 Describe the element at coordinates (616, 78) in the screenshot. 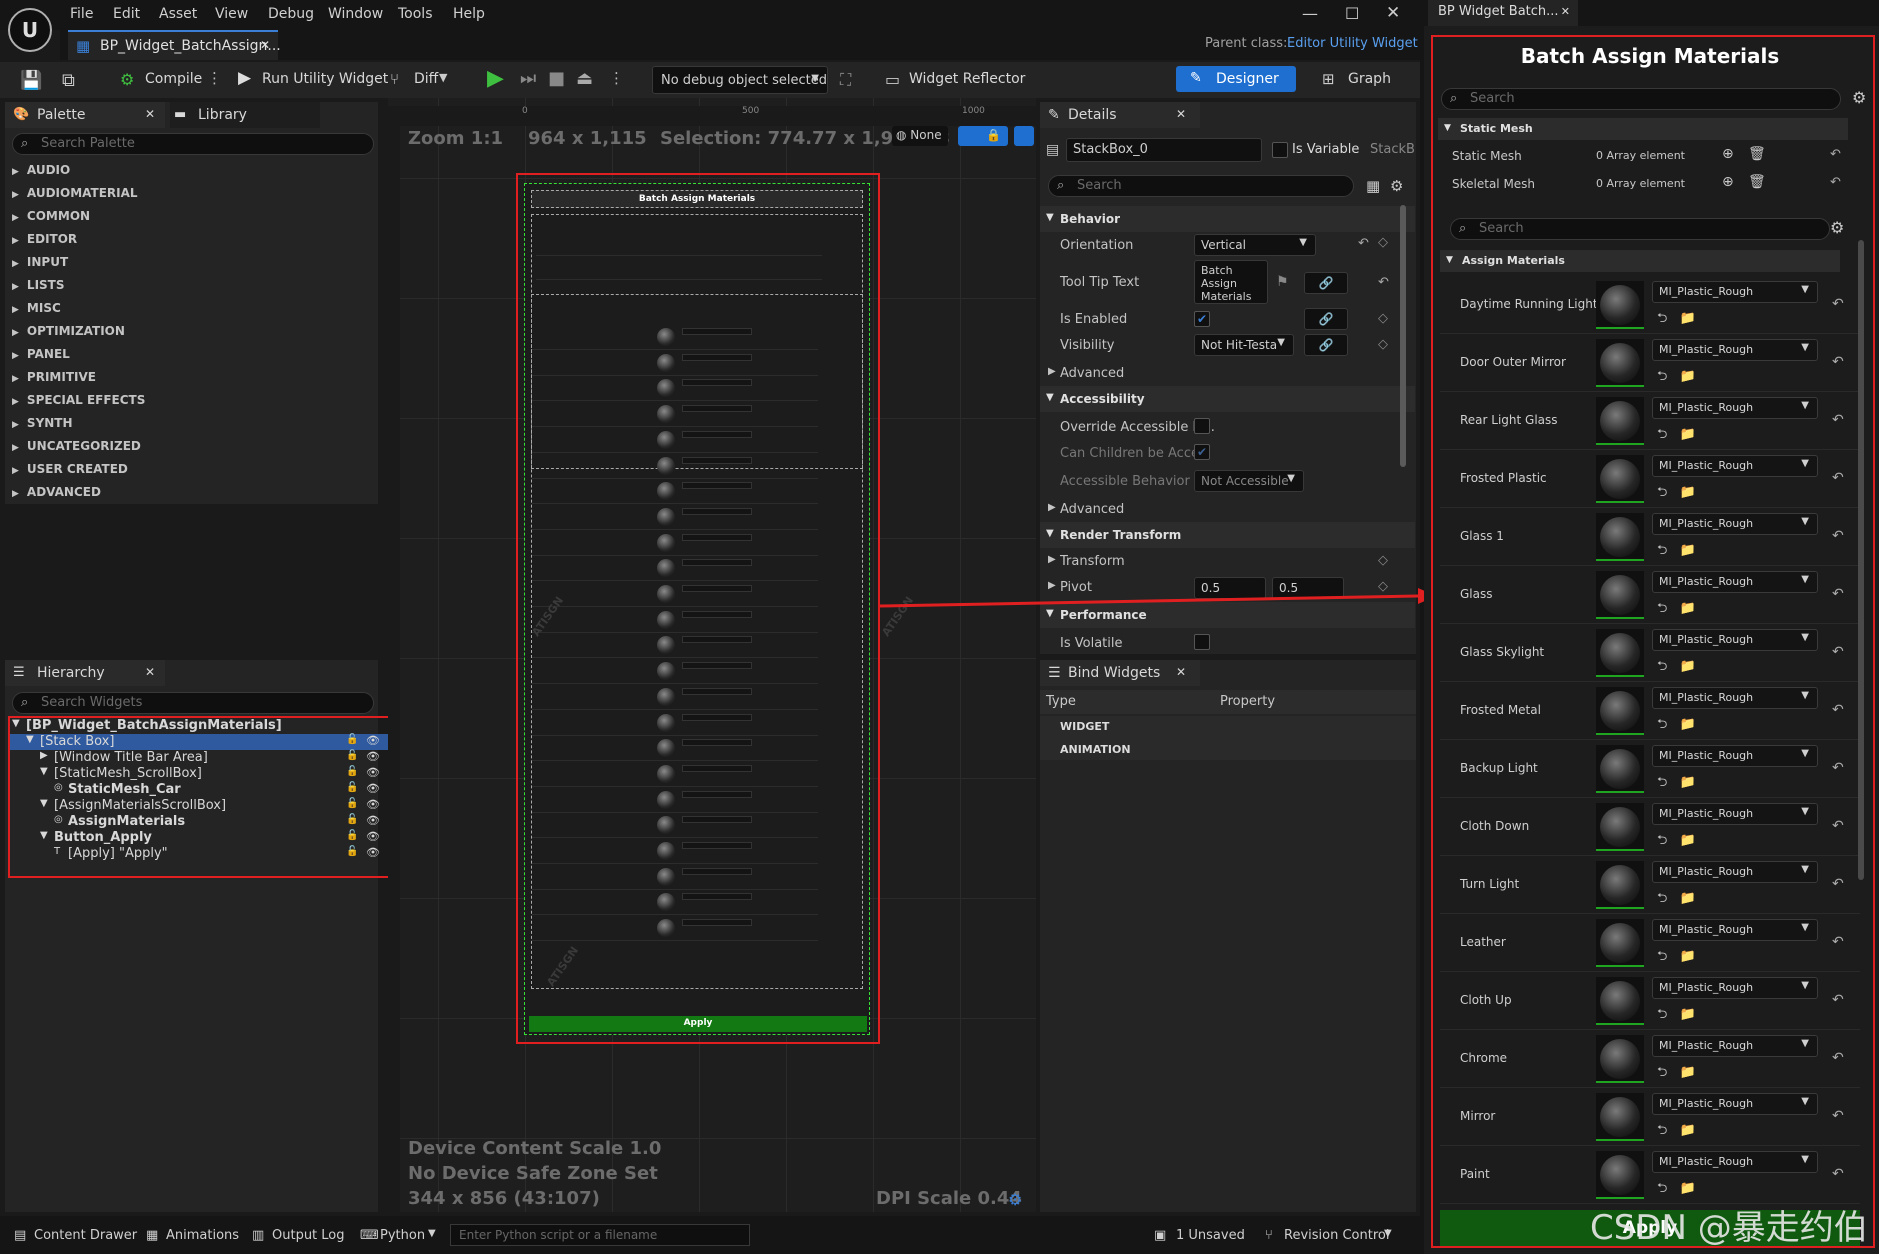

I see `play-options-icon: ⋮` at that location.